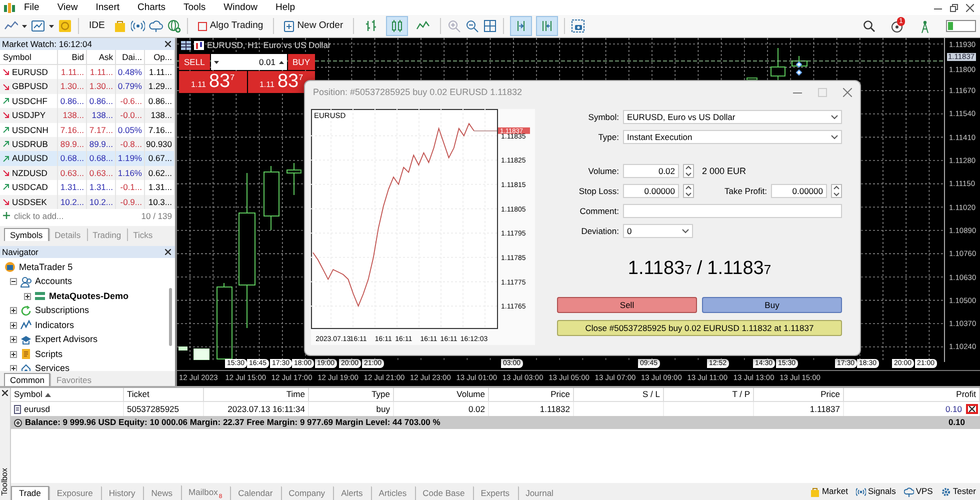 Image resolution: width=980 pixels, height=500 pixels. What do you see at coordinates (46, 267) in the screenshot?
I see `tree-item: MetaTrader 5` at bounding box center [46, 267].